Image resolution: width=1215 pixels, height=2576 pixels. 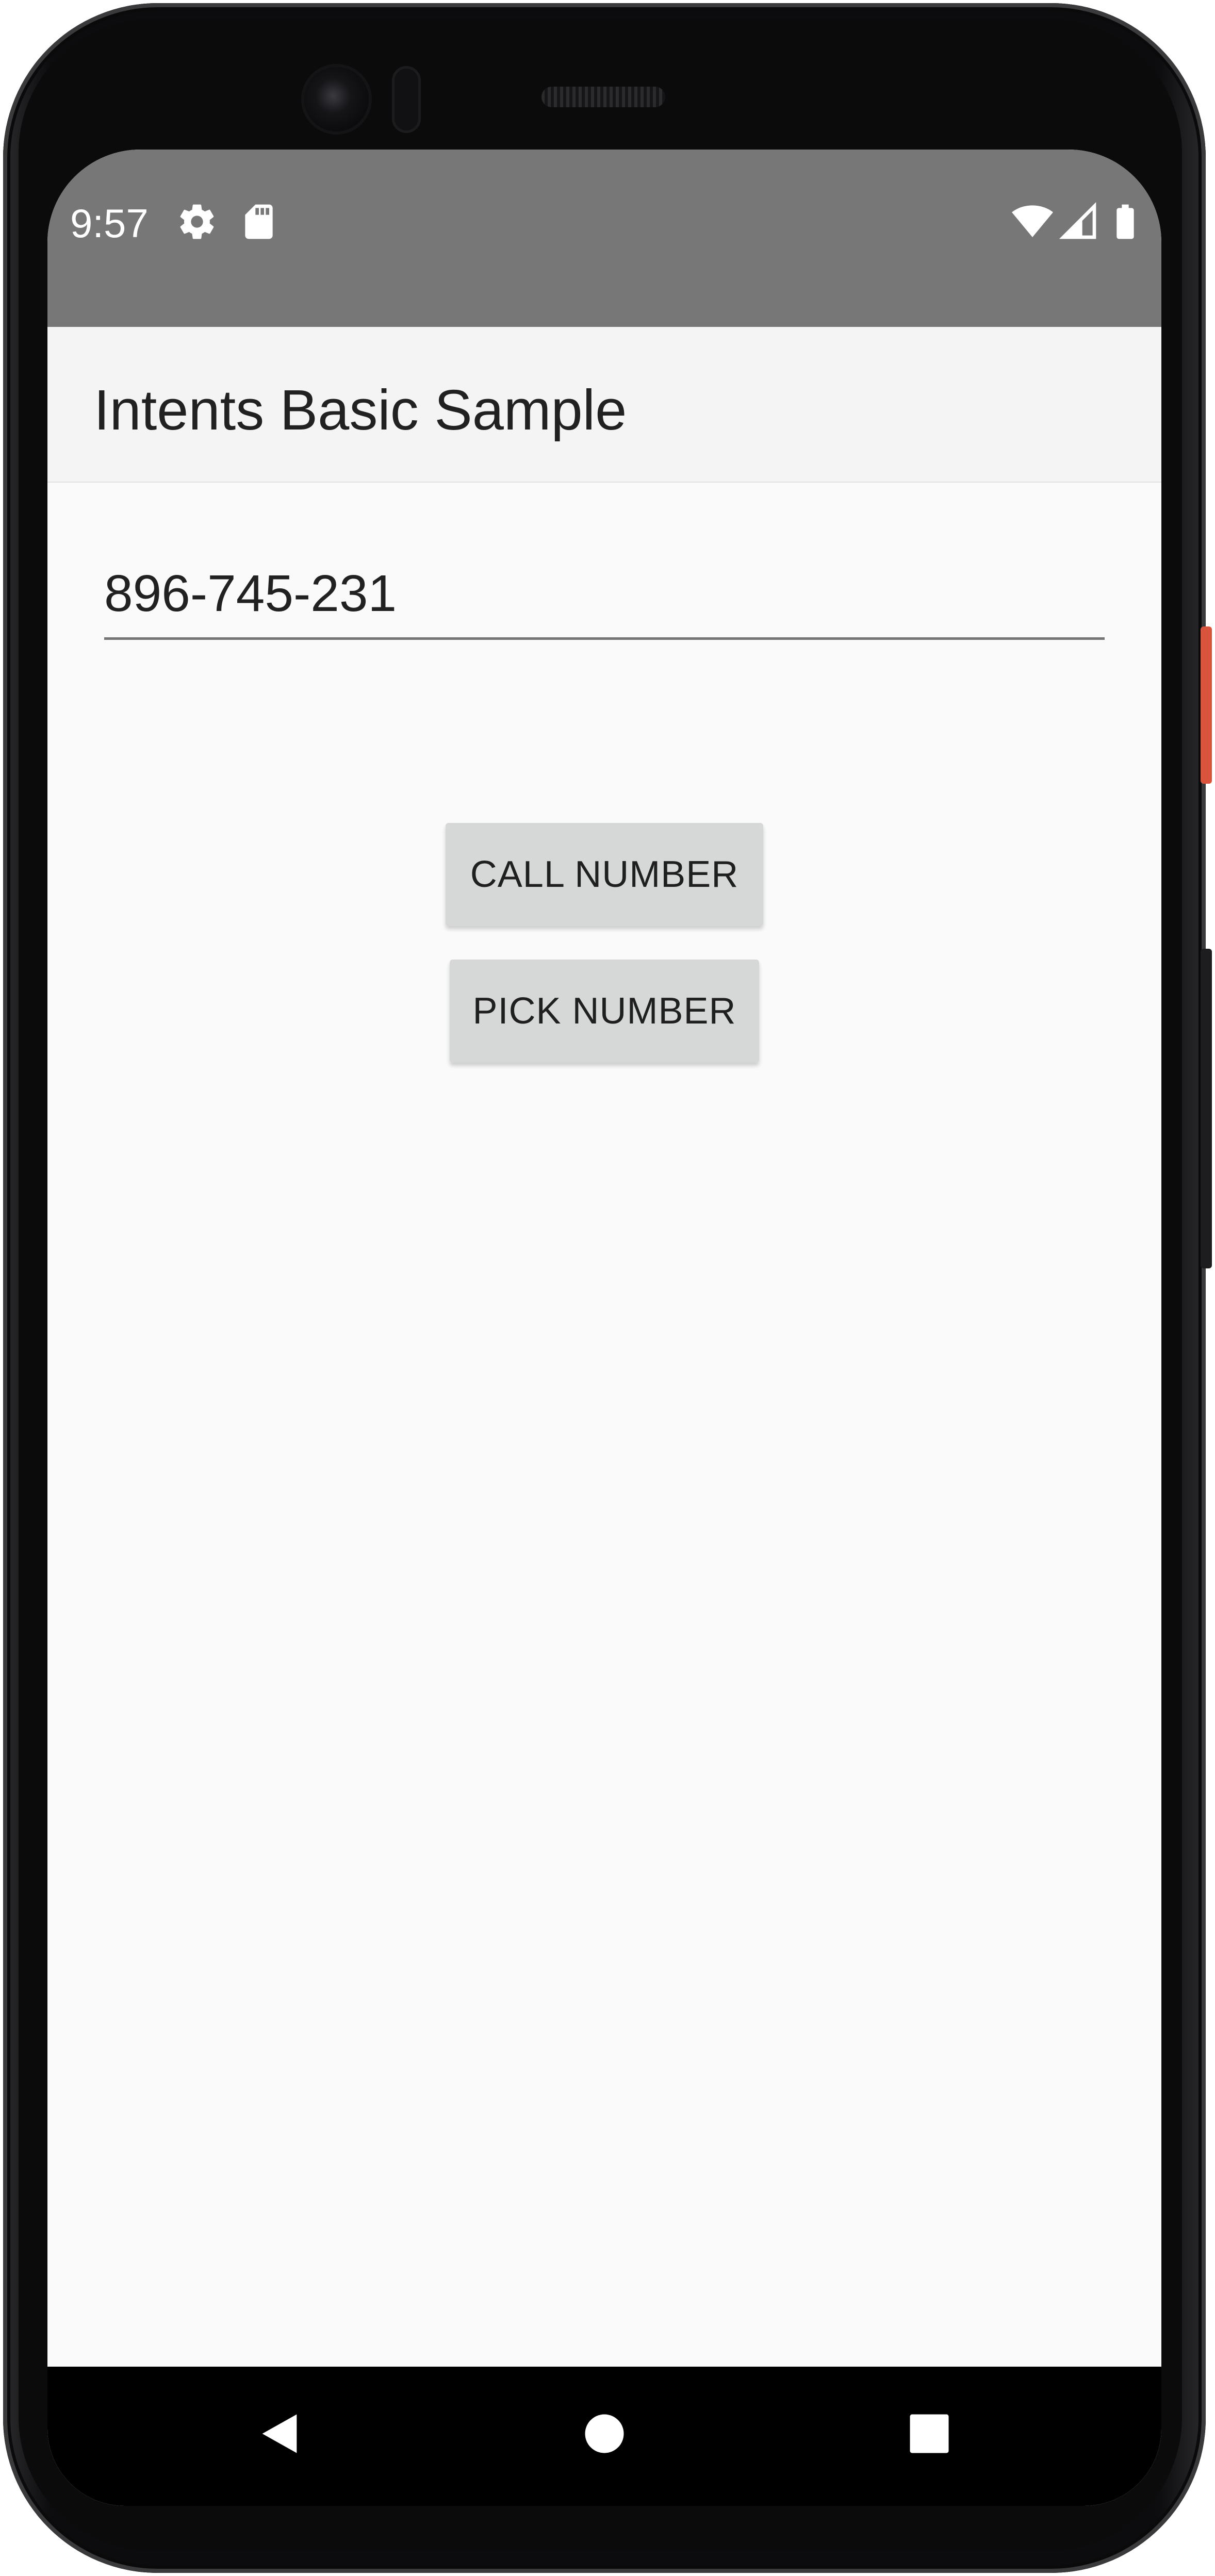 I want to click on sd-card-icon, so click(x=259, y=222).